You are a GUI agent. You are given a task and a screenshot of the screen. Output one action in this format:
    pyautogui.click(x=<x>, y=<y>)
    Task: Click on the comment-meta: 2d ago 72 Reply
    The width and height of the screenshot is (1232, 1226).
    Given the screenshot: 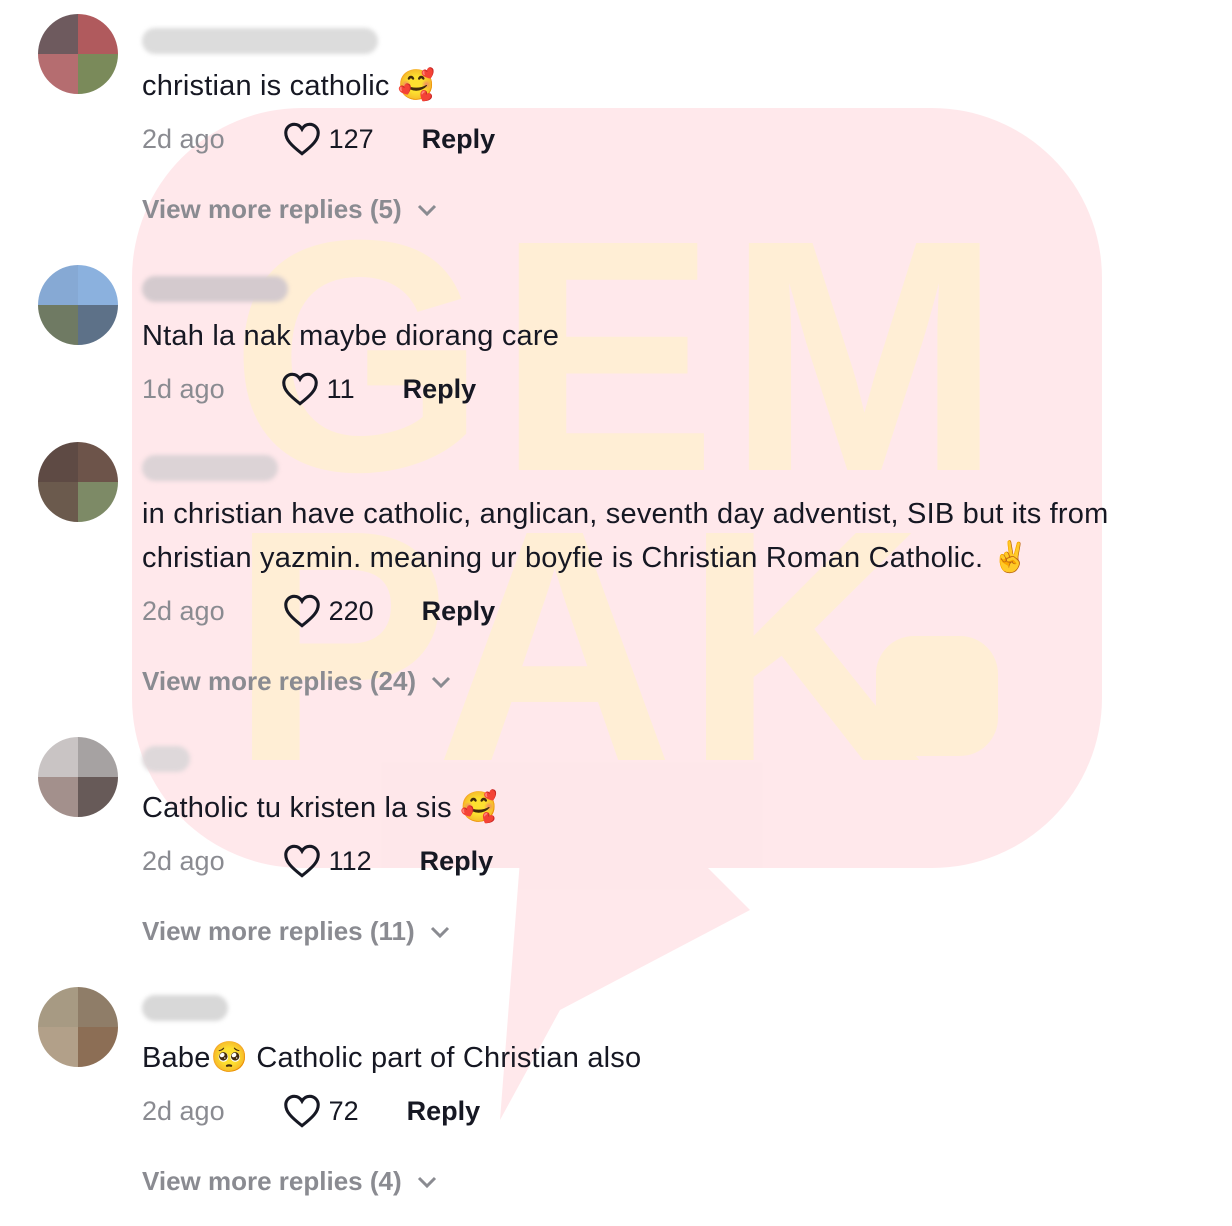 What is the action you would take?
    pyautogui.click(x=311, y=1111)
    